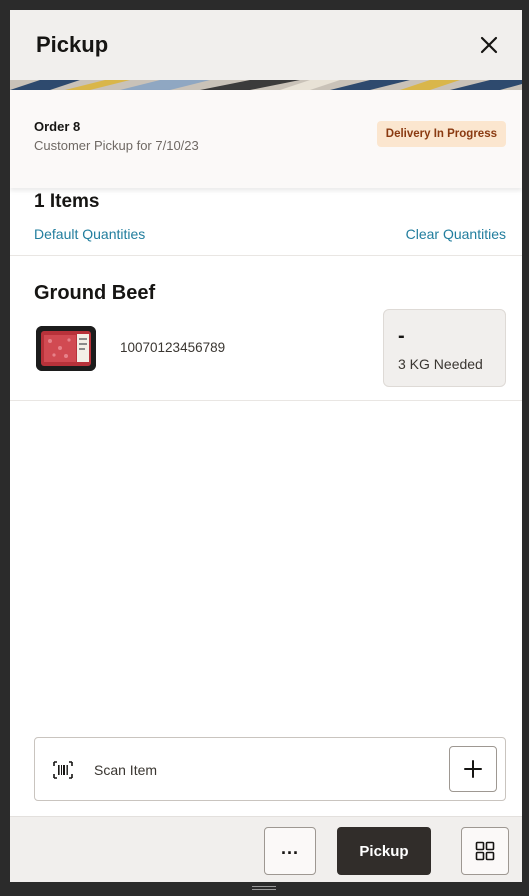 This screenshot has height=896, width=529. I want to click on barcode-icon, so click(63, 770).